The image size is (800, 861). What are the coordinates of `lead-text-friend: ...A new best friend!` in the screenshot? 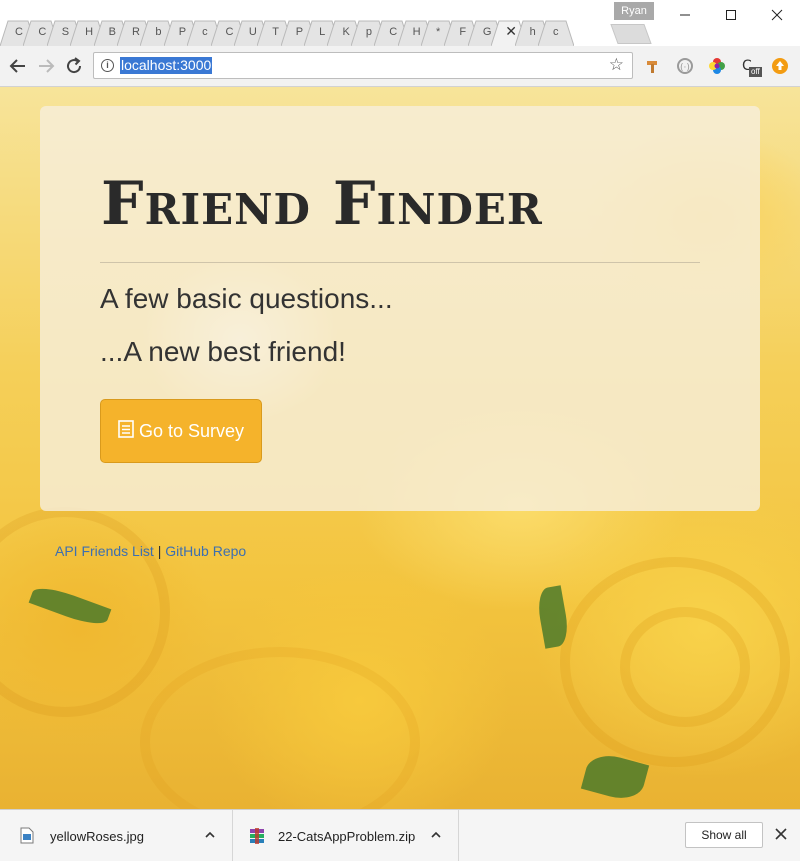 It's located at (223, 351).